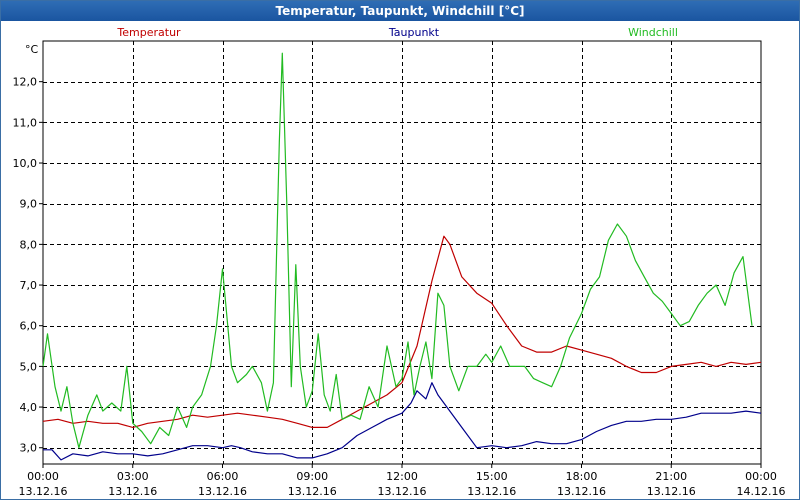  Describe the element at coordinates (25, 82) in the screenshot. I see `y-tick-label: 12,0` at that location.